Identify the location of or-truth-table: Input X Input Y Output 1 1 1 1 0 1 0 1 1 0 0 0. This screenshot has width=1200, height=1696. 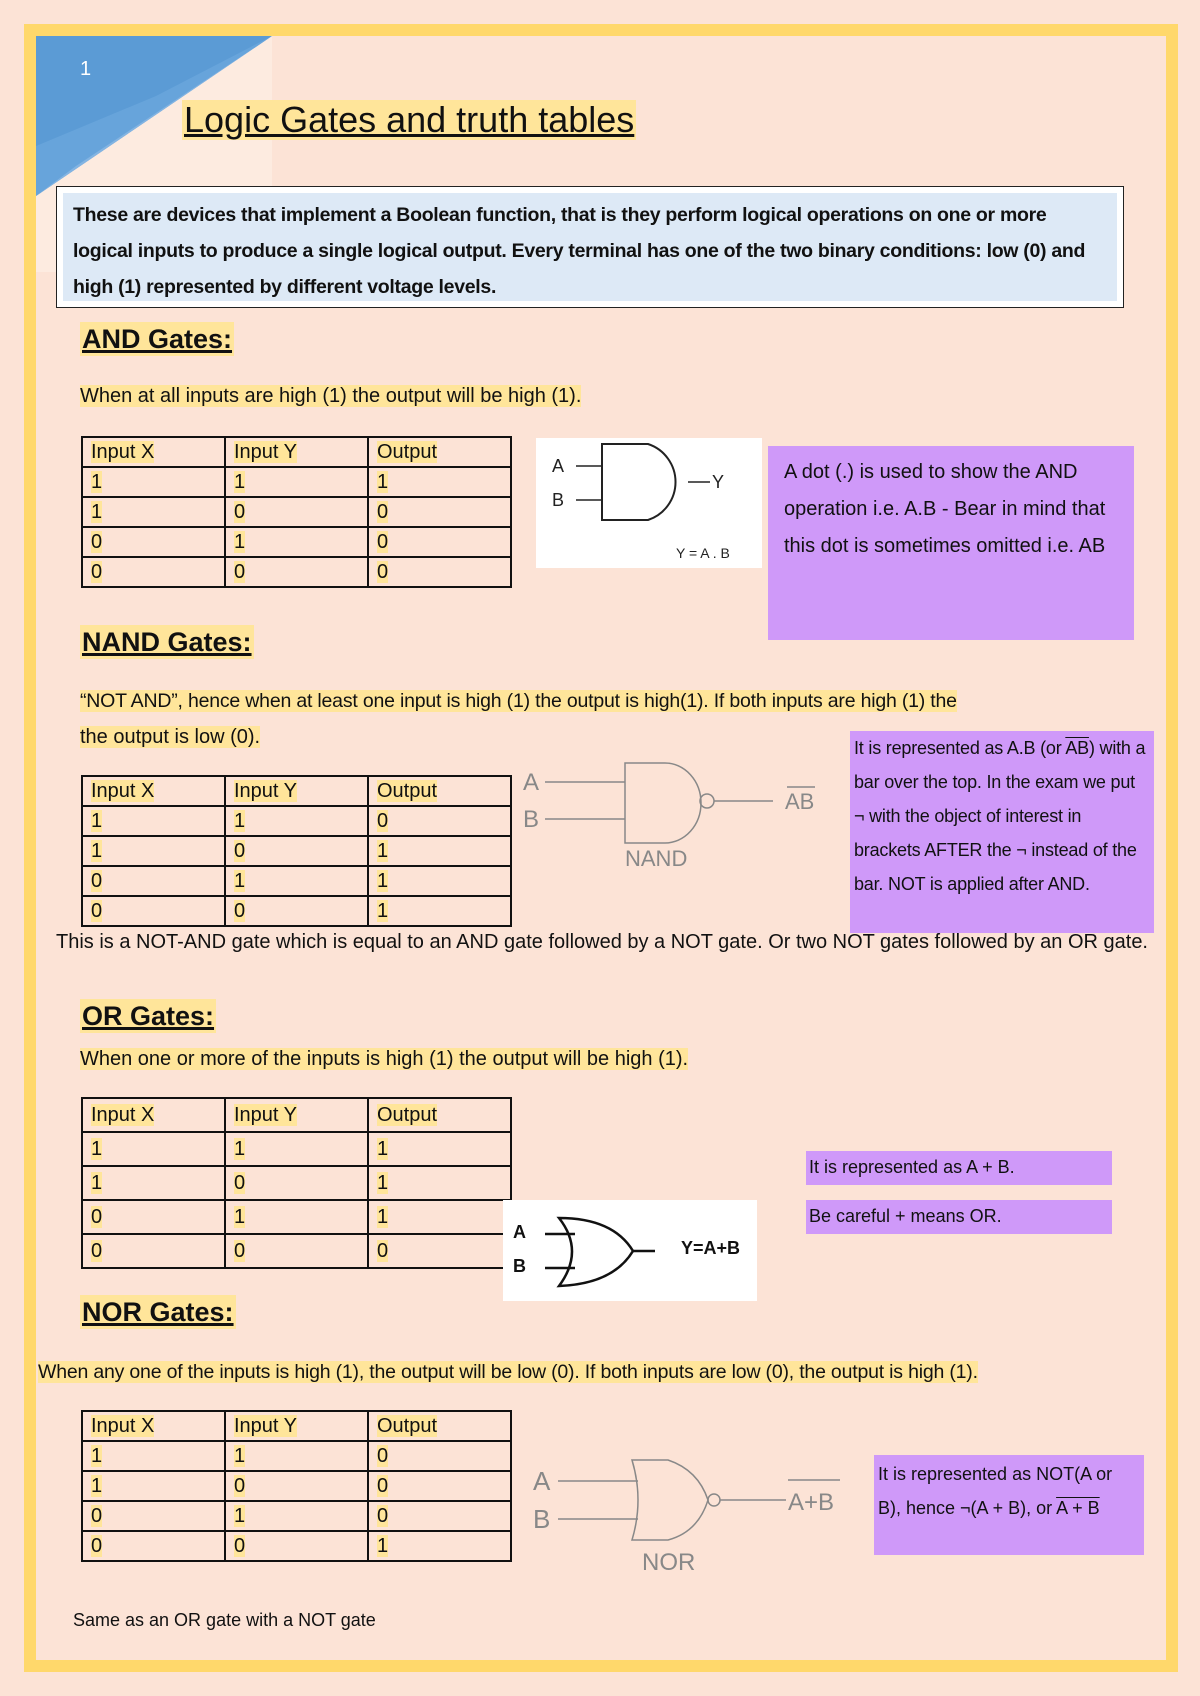
(296, 1183).